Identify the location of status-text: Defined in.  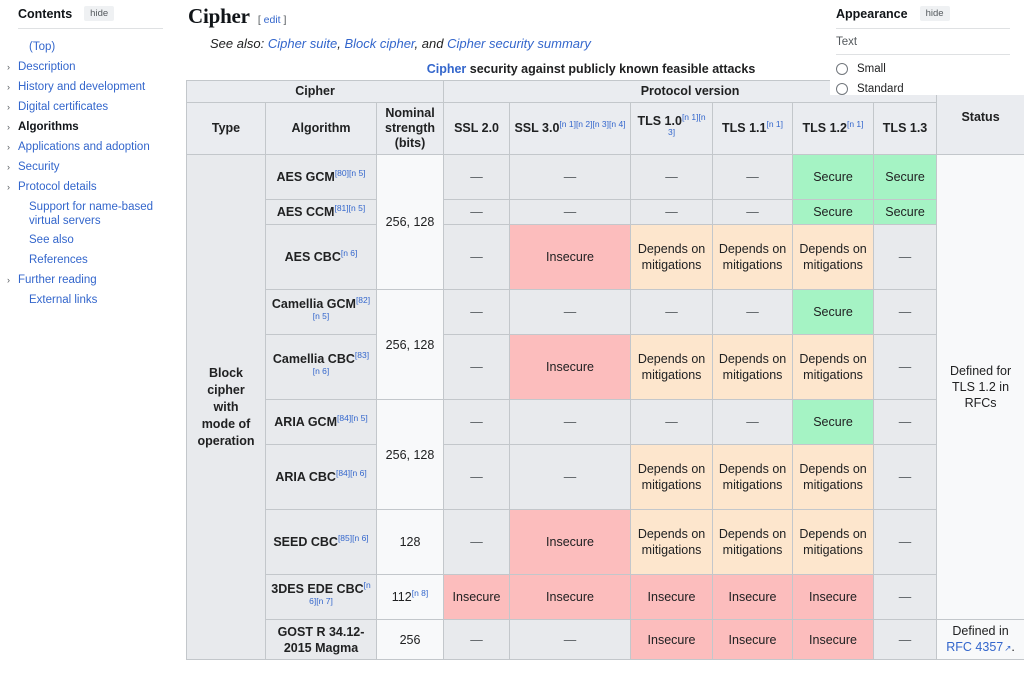
(980, 631).